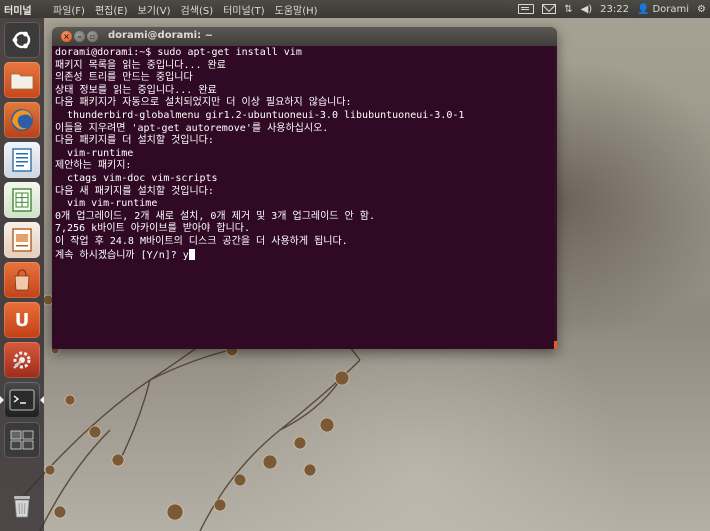 Image resolution: width=710 pixels, height=531 pixels. Describe the element at coordinates (136, 178) in the screenshot. I see `terminal-line: ctags vim-doc vim-scripts` at that location.